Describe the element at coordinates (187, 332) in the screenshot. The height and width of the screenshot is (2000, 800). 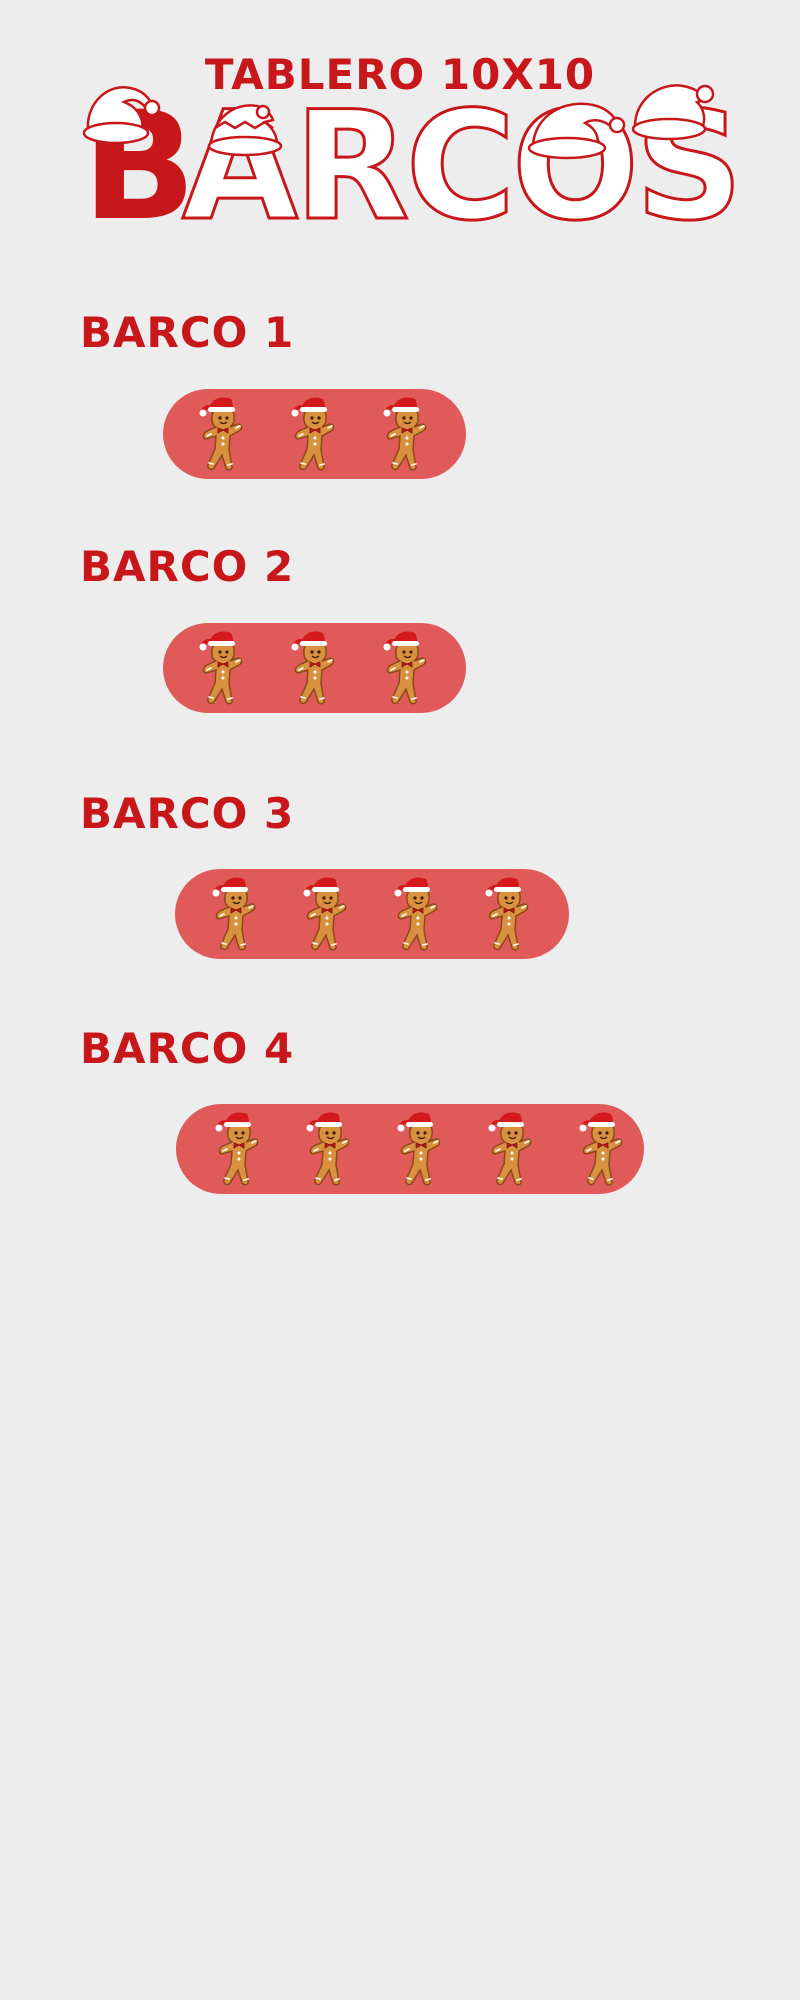
I see `ship-1-label: BARCO 1` at that location.